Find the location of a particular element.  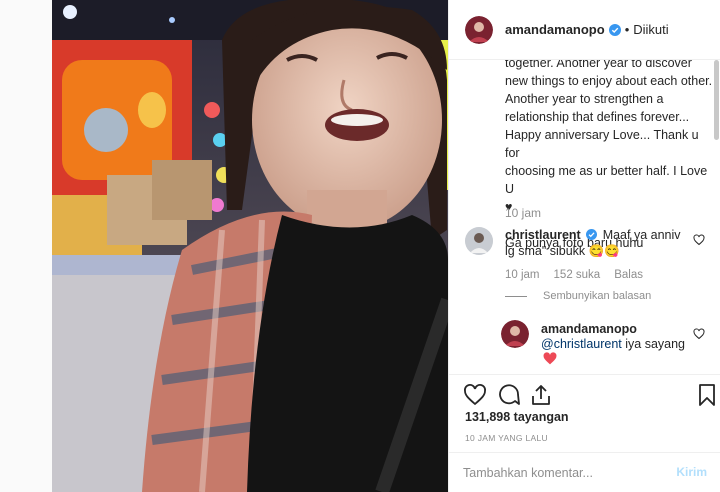

reply-like-heart-icon is located at coordinates (699, 334).